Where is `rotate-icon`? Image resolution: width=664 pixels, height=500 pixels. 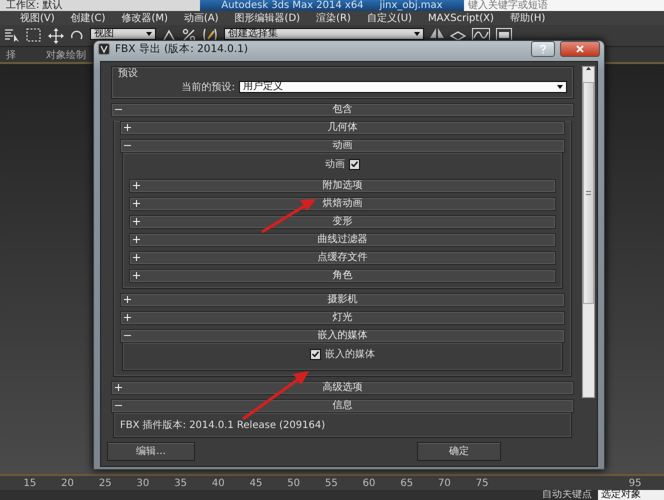
rotate-icon is located at coordinates (77, 35).